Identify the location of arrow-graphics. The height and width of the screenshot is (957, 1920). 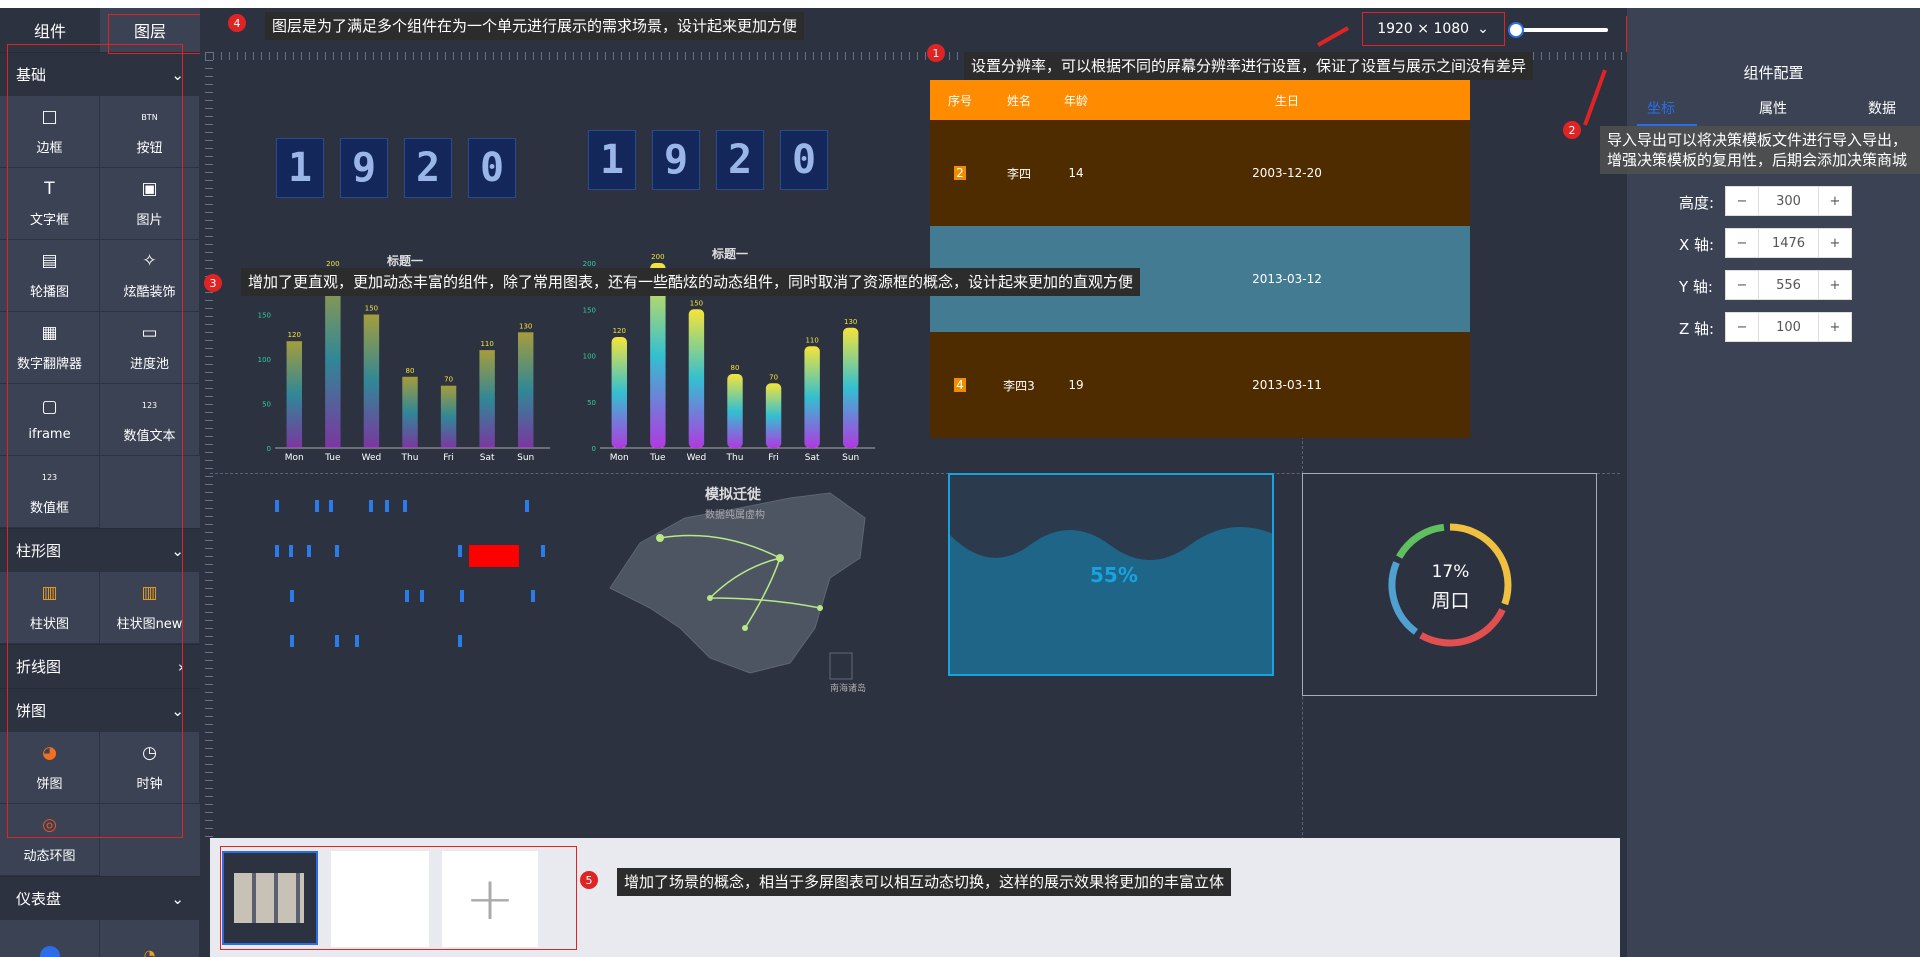
(1462, 76).